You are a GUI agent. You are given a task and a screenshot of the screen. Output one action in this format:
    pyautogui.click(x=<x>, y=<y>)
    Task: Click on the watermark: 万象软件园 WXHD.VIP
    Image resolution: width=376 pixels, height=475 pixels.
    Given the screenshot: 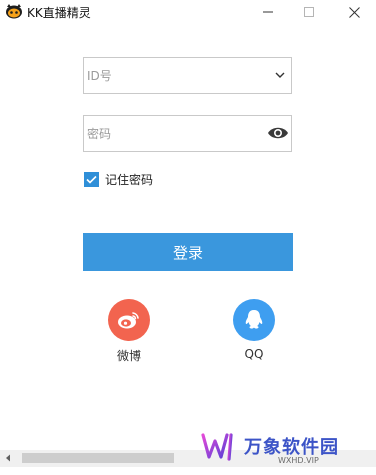 What is the action you would take?
    pyautogui.click(x=286, y=450)
    